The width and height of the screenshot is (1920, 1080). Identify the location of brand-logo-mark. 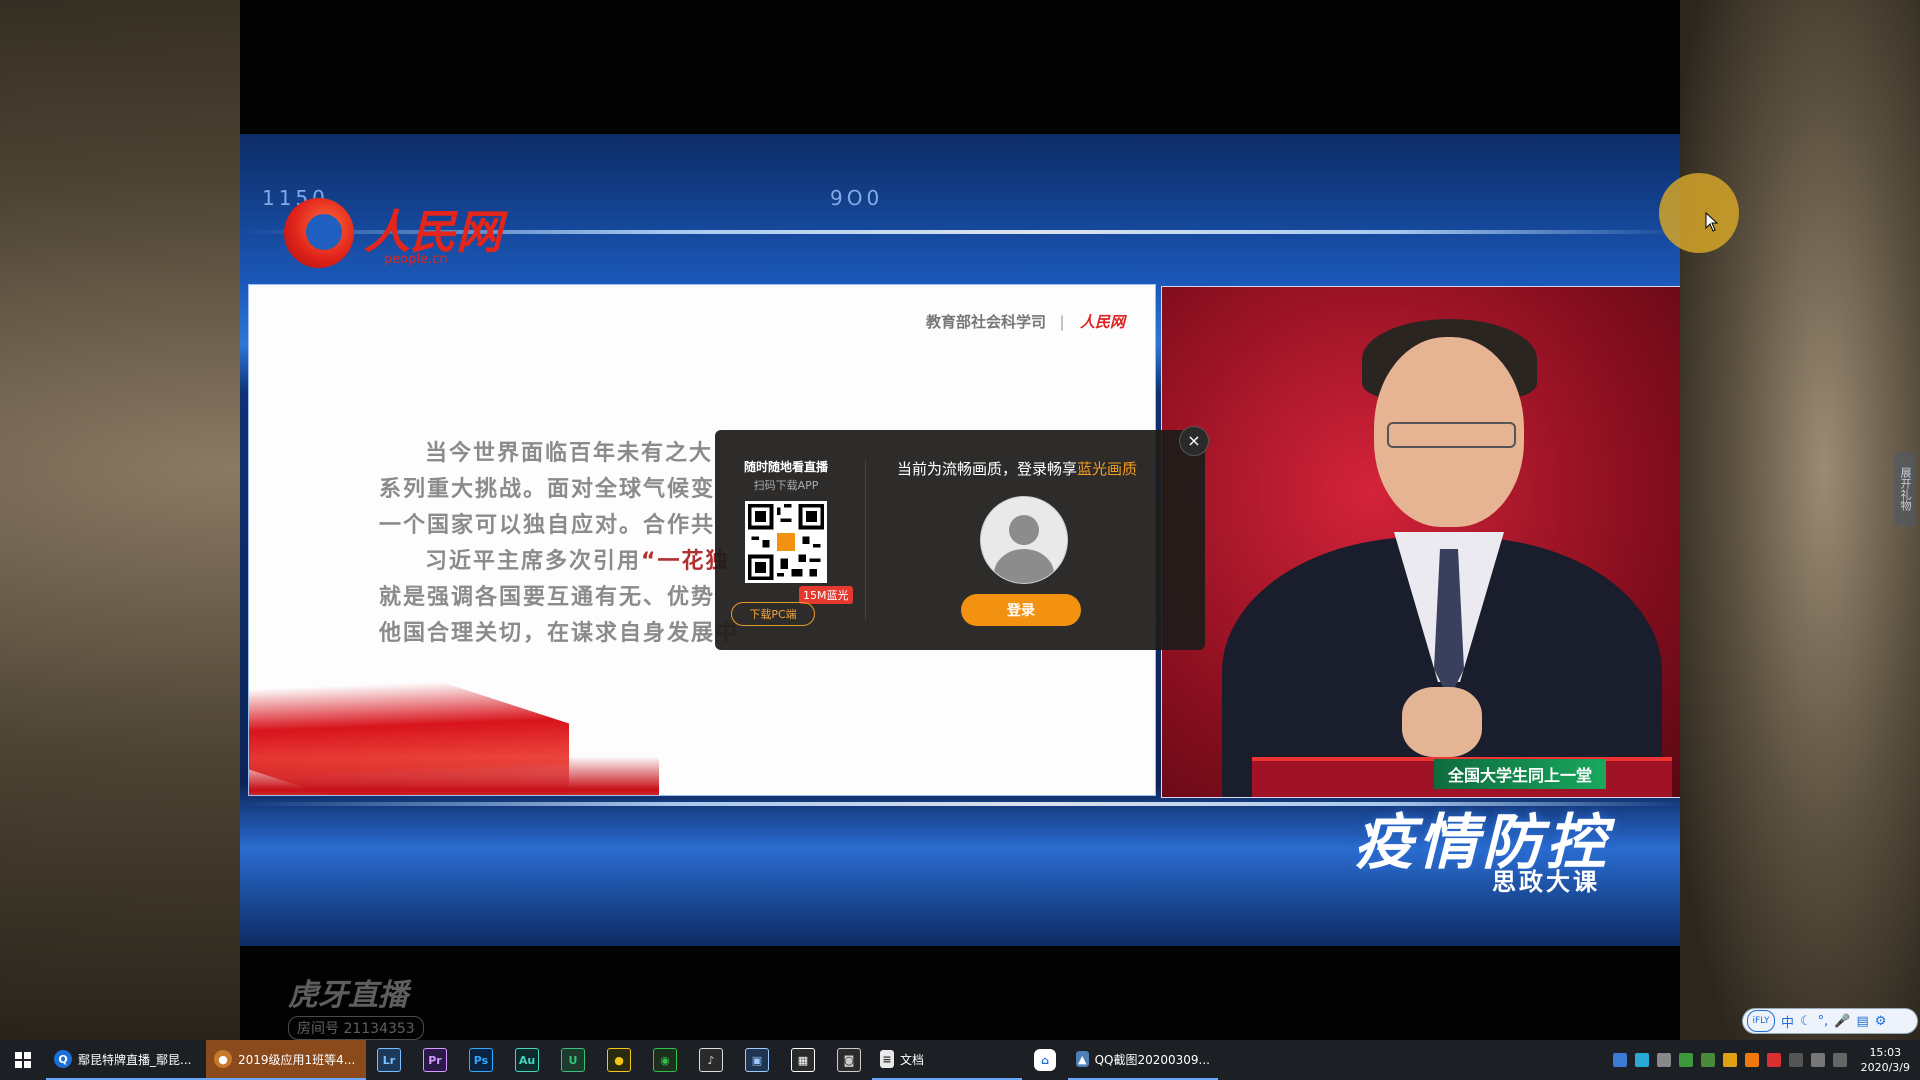
(319, 233).